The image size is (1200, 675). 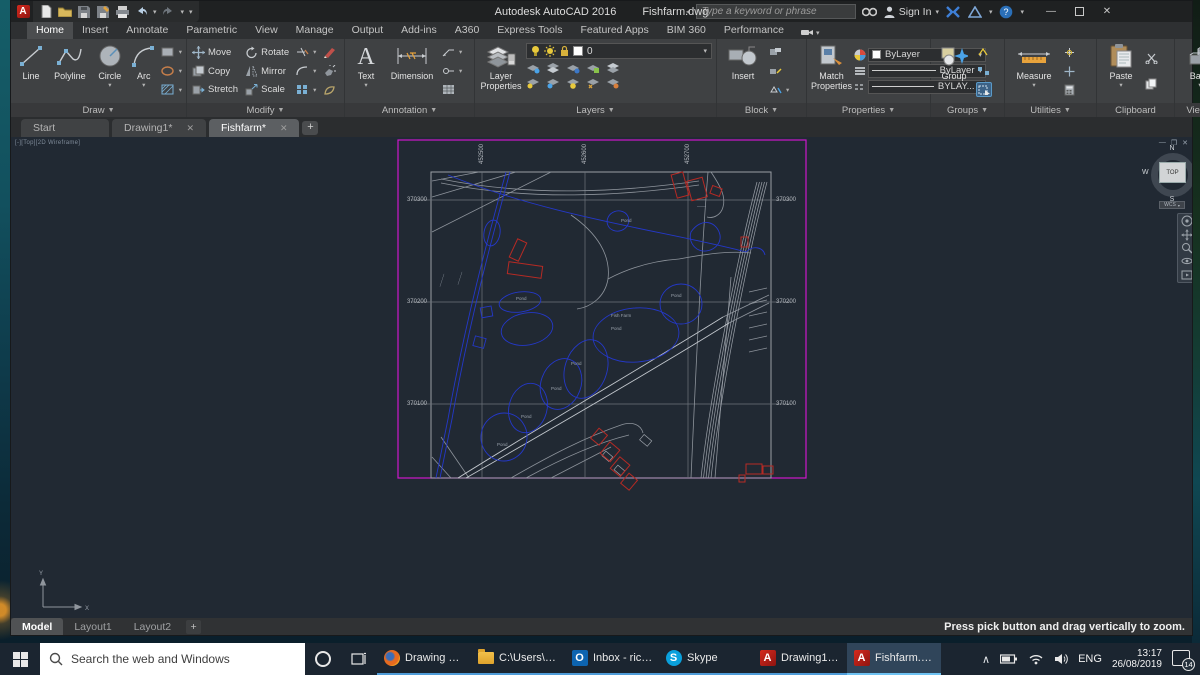 What do you see at coordinates (778, 89) in the screenshot?
I see `block-attributes-button: ▾` at bounding box center [778, 89].